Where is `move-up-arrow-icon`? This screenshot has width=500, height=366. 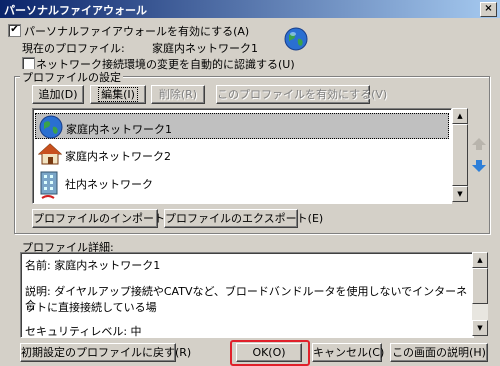
move-up-arrow-icon is located at coordinates (479, 144).